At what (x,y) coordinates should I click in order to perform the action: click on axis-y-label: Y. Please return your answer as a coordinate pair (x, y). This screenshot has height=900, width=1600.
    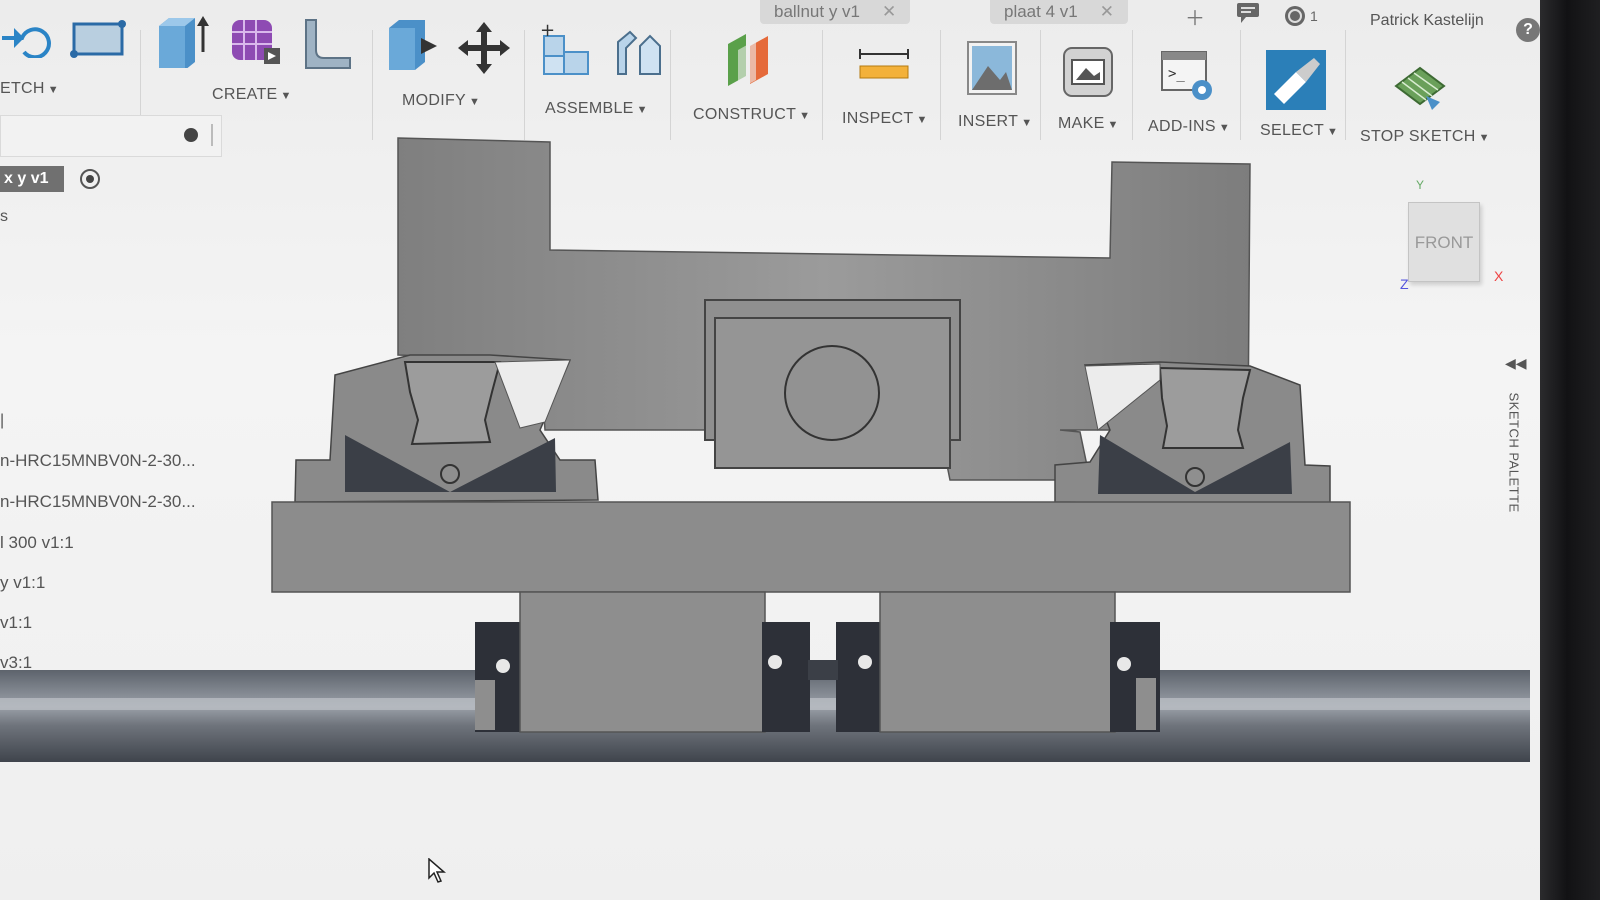
    Looking at the image, I should click on (1420, 185).